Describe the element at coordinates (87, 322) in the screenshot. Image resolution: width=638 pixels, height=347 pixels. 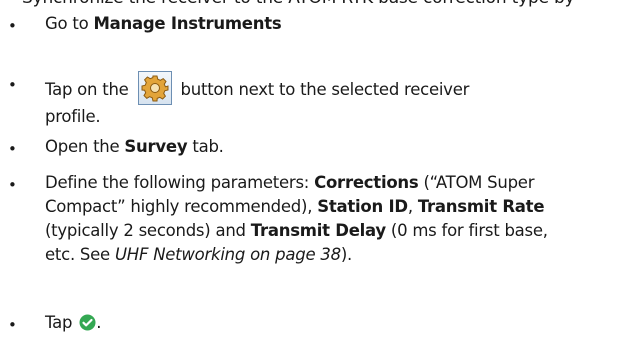
I see `check-circle-icon` at that location.